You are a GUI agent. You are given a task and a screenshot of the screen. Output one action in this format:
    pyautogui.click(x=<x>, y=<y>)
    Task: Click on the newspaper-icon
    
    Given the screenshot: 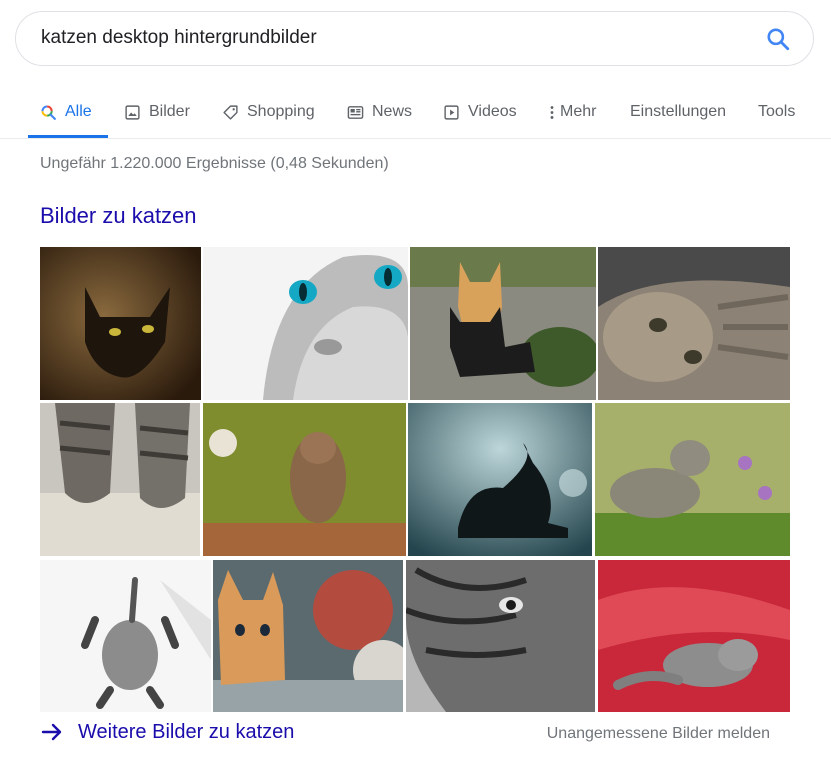 What is the action you would take?
    pyautogui.click(x=355, y=112)
    